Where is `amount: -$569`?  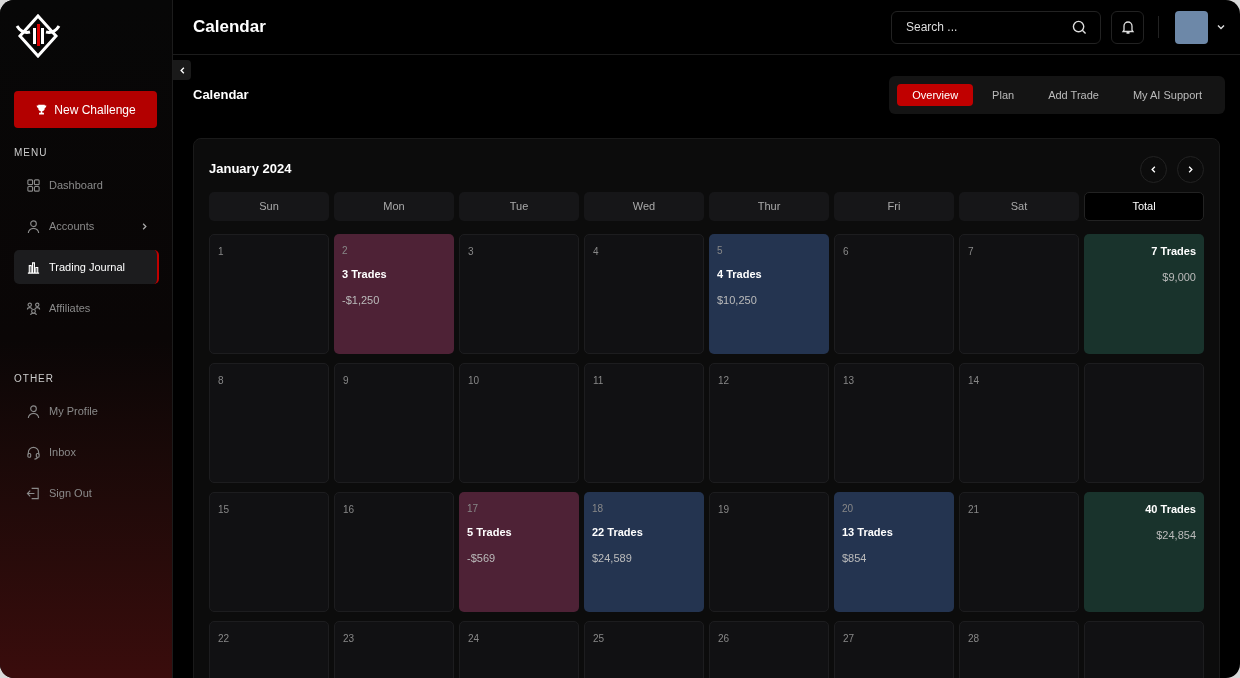
amount: -$569 is located at coordinates (482, 558).